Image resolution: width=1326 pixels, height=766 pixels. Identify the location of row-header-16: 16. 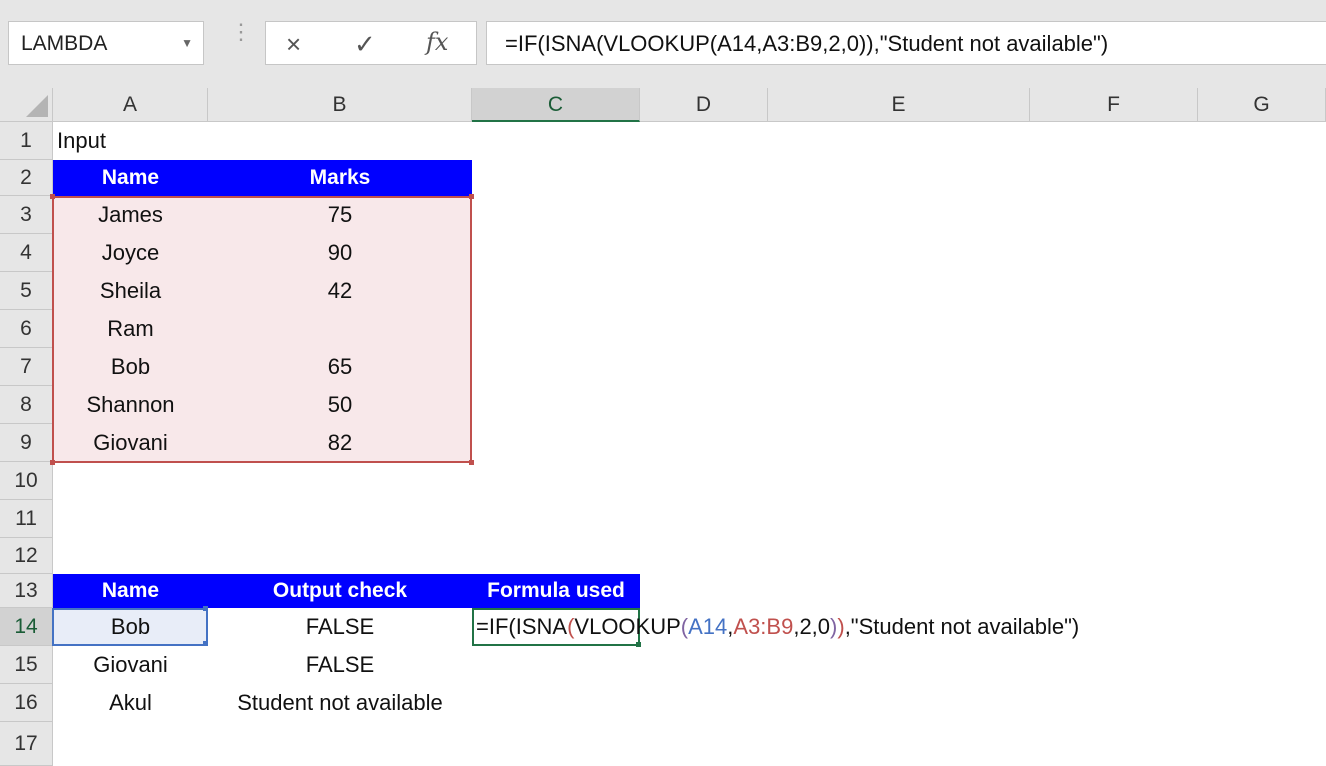
(26, 703).